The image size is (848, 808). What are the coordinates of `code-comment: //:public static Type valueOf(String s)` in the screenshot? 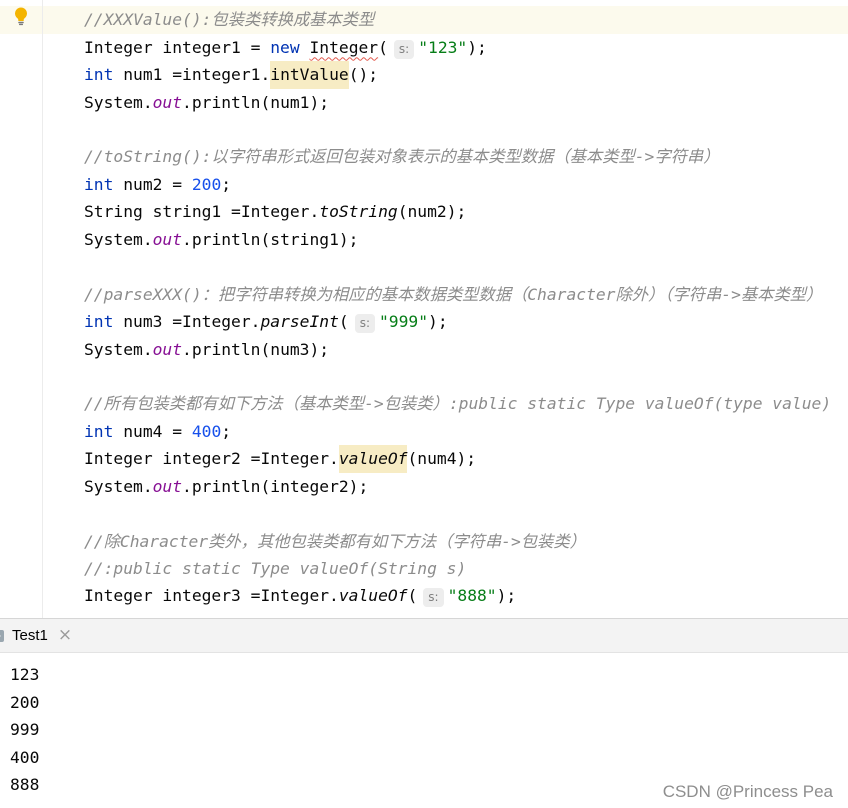 It's located at (275, 569).